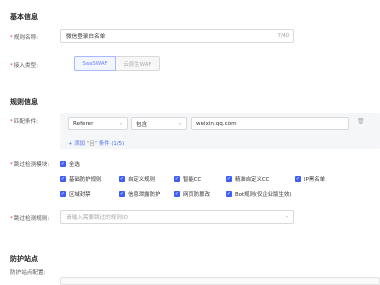  What do you see at coordinates (252, 180) in the screenshot?
I see `module-label: 精准自定义CC` at bounding box center [252, 180].